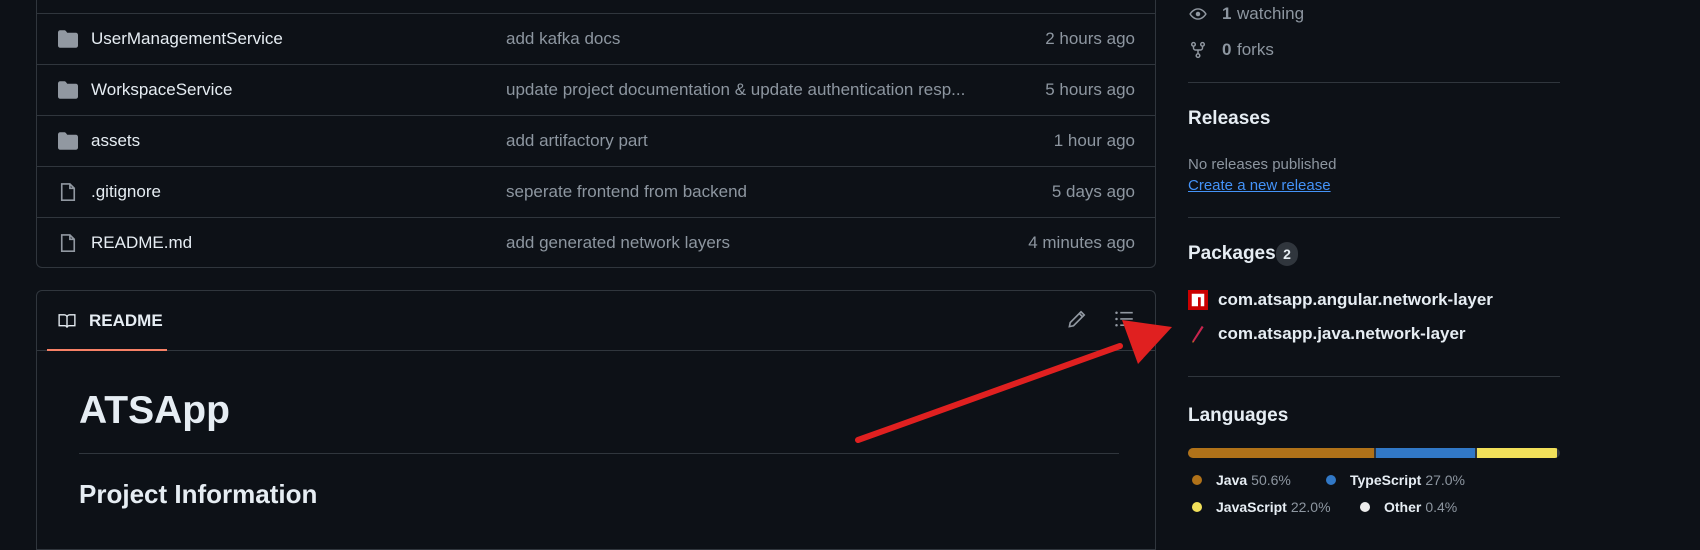  I want to click on annotation-arrow-shaft, so click(989, 393).